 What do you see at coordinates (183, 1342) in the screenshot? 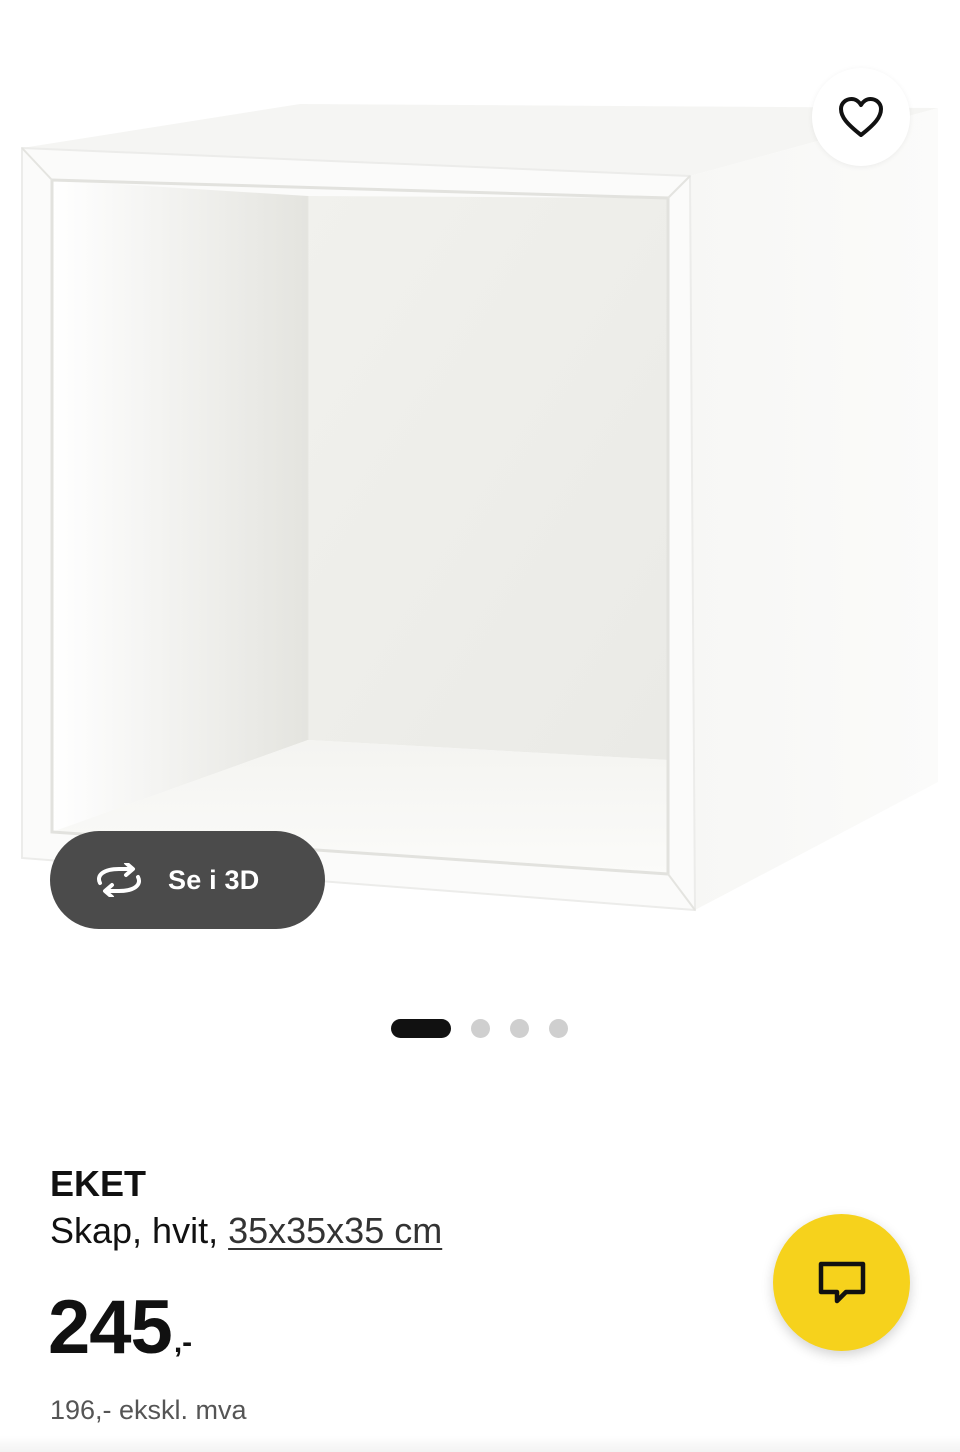
I see `price-suffix: ,-` at bounding box center [183, 1342].